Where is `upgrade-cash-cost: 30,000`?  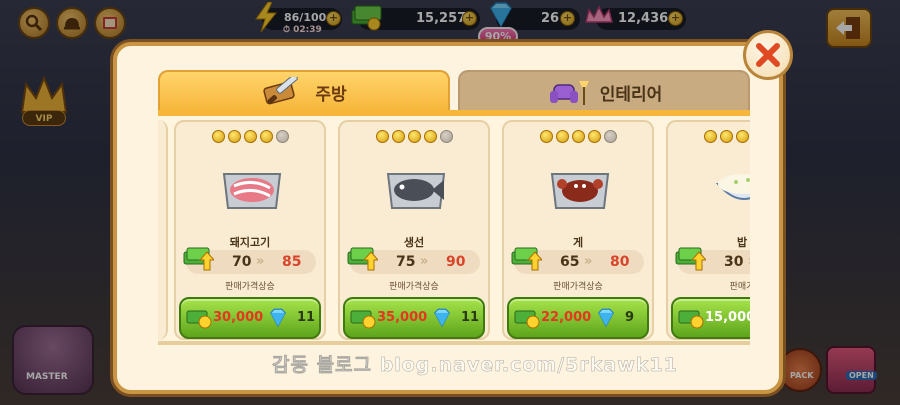
upgrade-cash-cost: 30,000 is located at coordinates (238, 317).